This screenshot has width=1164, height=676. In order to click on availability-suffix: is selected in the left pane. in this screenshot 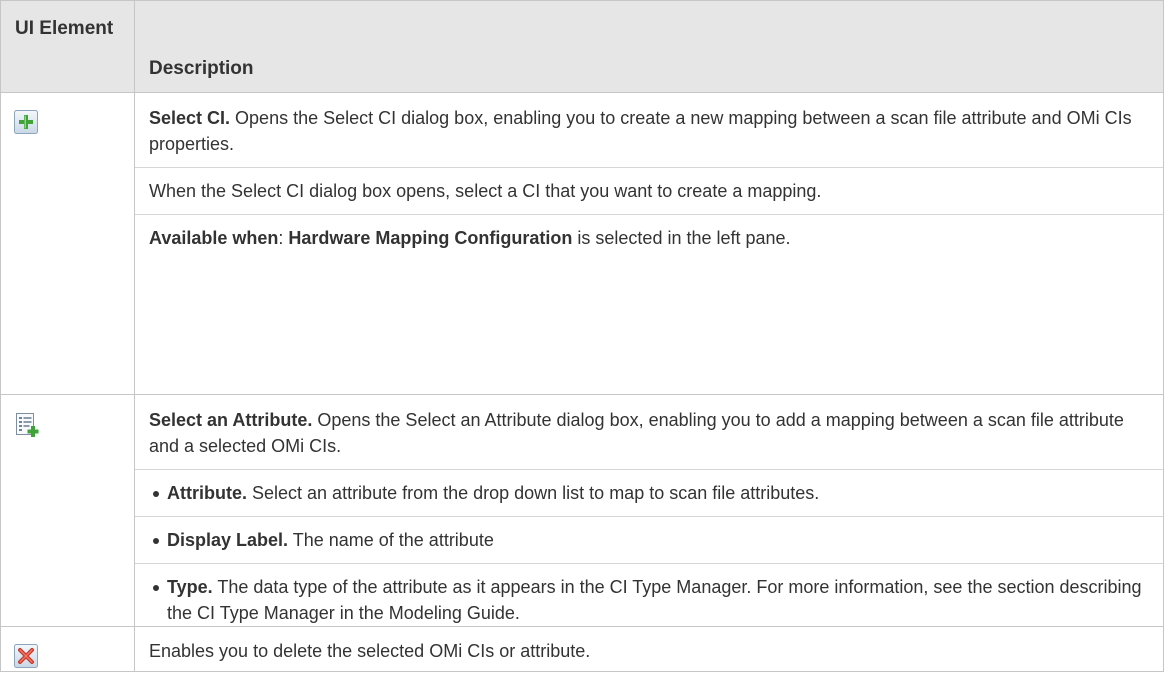, I will do `click(681, 238)`.